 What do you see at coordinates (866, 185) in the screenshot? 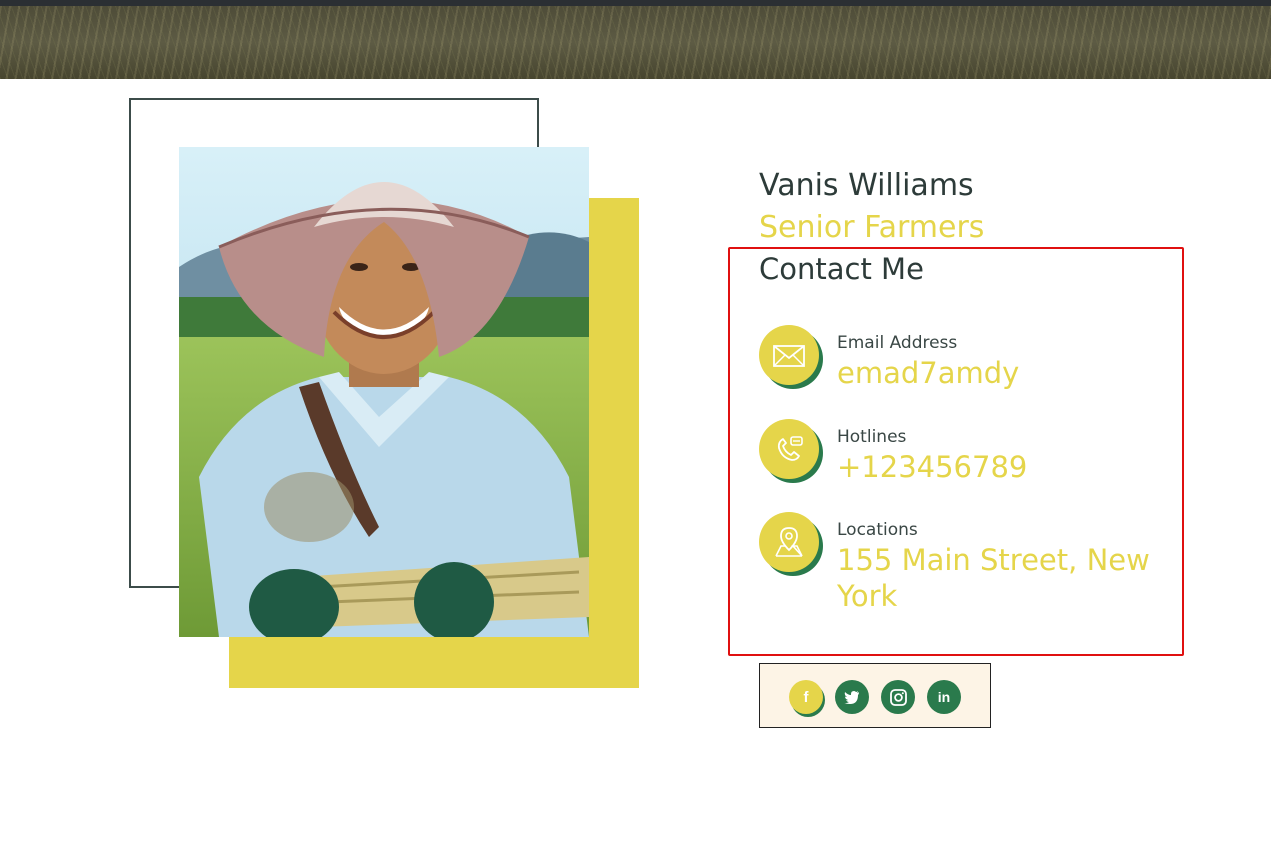
I see `person-name: Vanis Williams` at bounding box center [866, 185].